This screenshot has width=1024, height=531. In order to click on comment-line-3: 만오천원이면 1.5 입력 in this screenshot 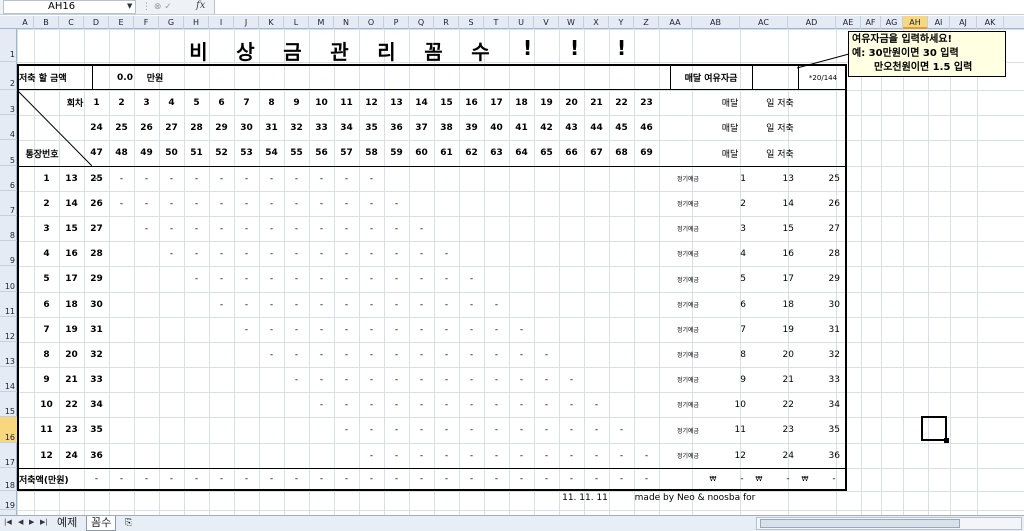, I will do `click(923, 67)`.